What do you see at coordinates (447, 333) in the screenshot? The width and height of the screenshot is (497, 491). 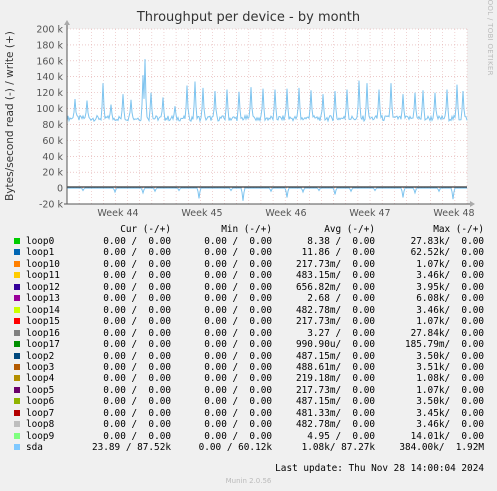 I see `legend-max: 27.84k/ 0.00` at bounding box center [447, 333].